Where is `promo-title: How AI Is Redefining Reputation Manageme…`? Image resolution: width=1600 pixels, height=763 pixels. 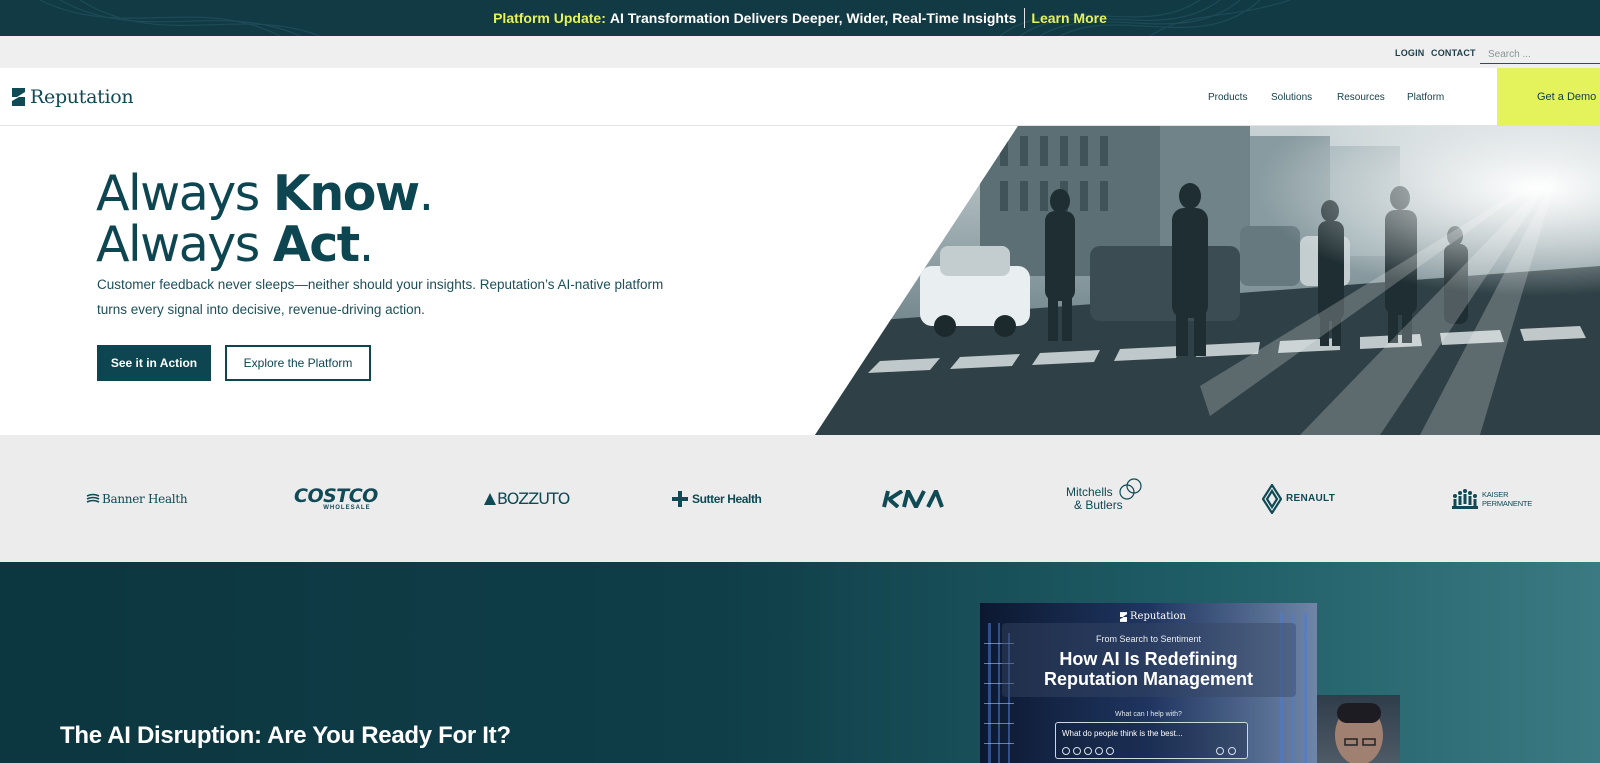 promo-title: How AI Is Redefining Reputation Manageme… is located at coordinates (1148, 669).